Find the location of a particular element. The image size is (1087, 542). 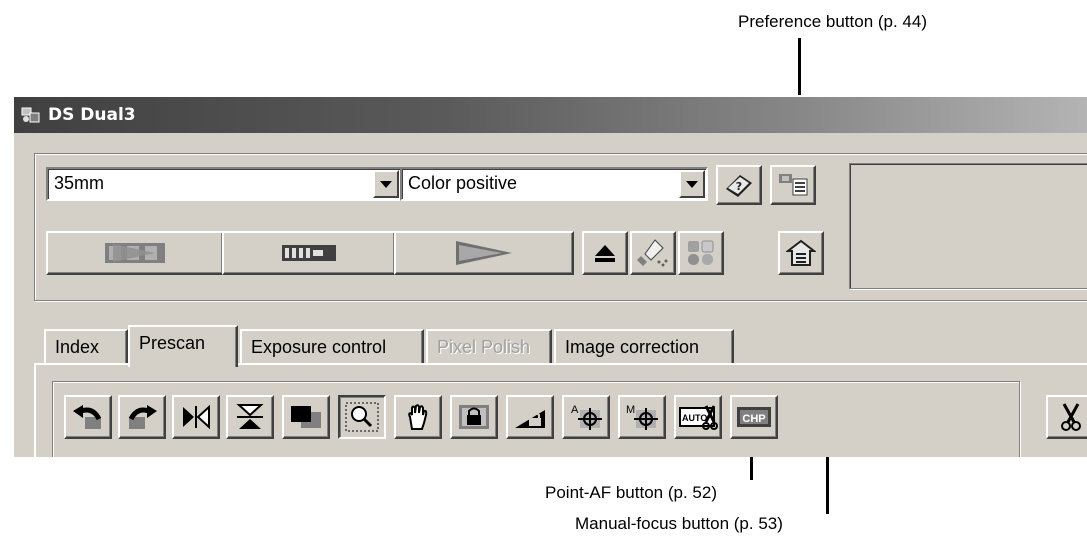

rotate-left-icon is located at coordinates (87, 417).